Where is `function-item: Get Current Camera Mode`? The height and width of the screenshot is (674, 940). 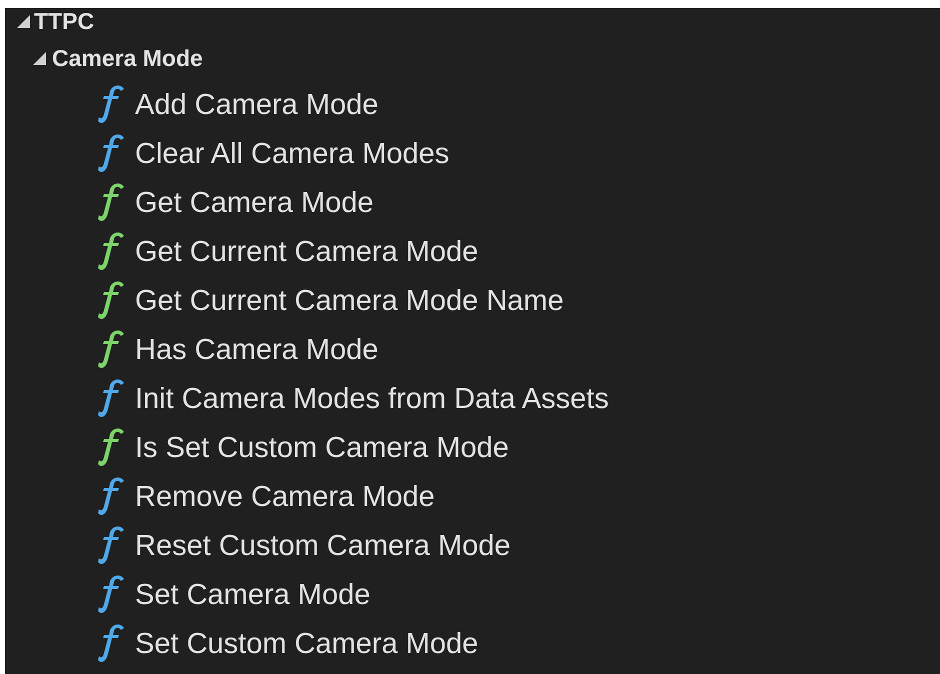 function-item: Get Current Camera Mode is located at coordinates (306, 251).